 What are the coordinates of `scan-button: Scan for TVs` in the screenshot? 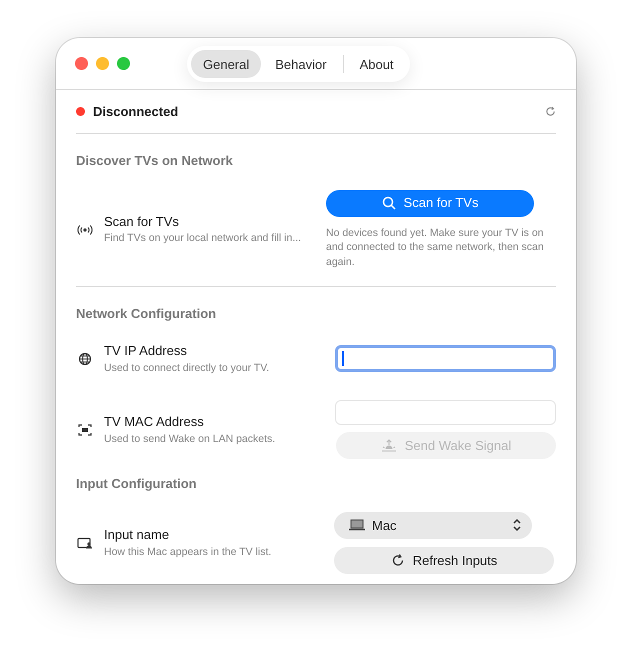 It's located at (430, 203).